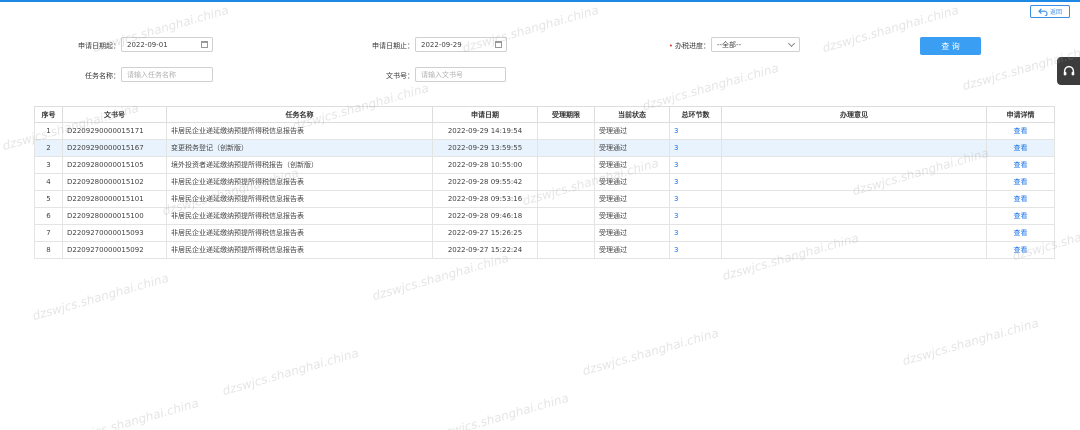 The width and height of the screenshot is (1080, 430). I want to click on cell-no: 1, so click(48, 131).